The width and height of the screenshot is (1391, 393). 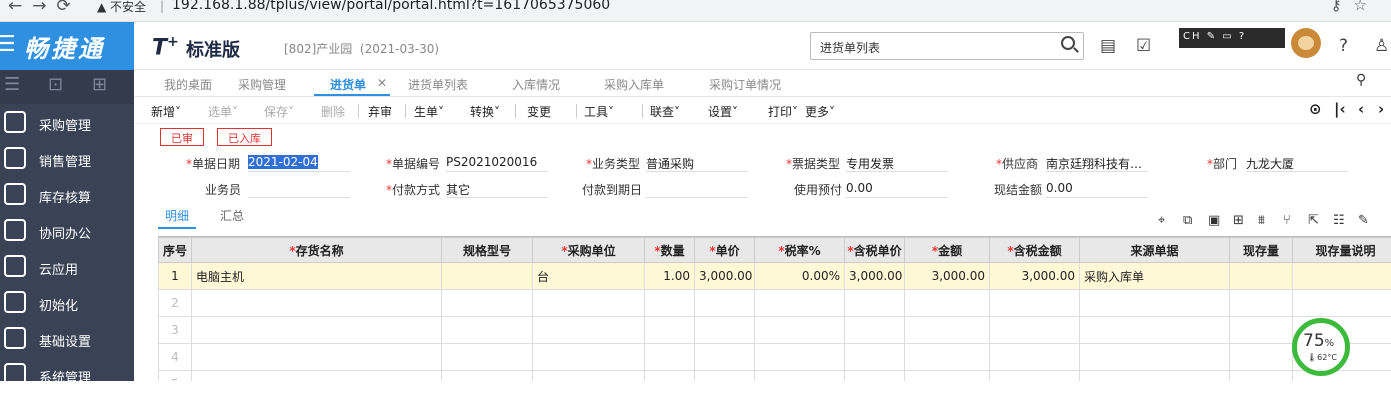 What do you see at coordinates (800, 276) in the screenshot?
I see `table-cell: 0.00%` at bounding box center [800, 276].